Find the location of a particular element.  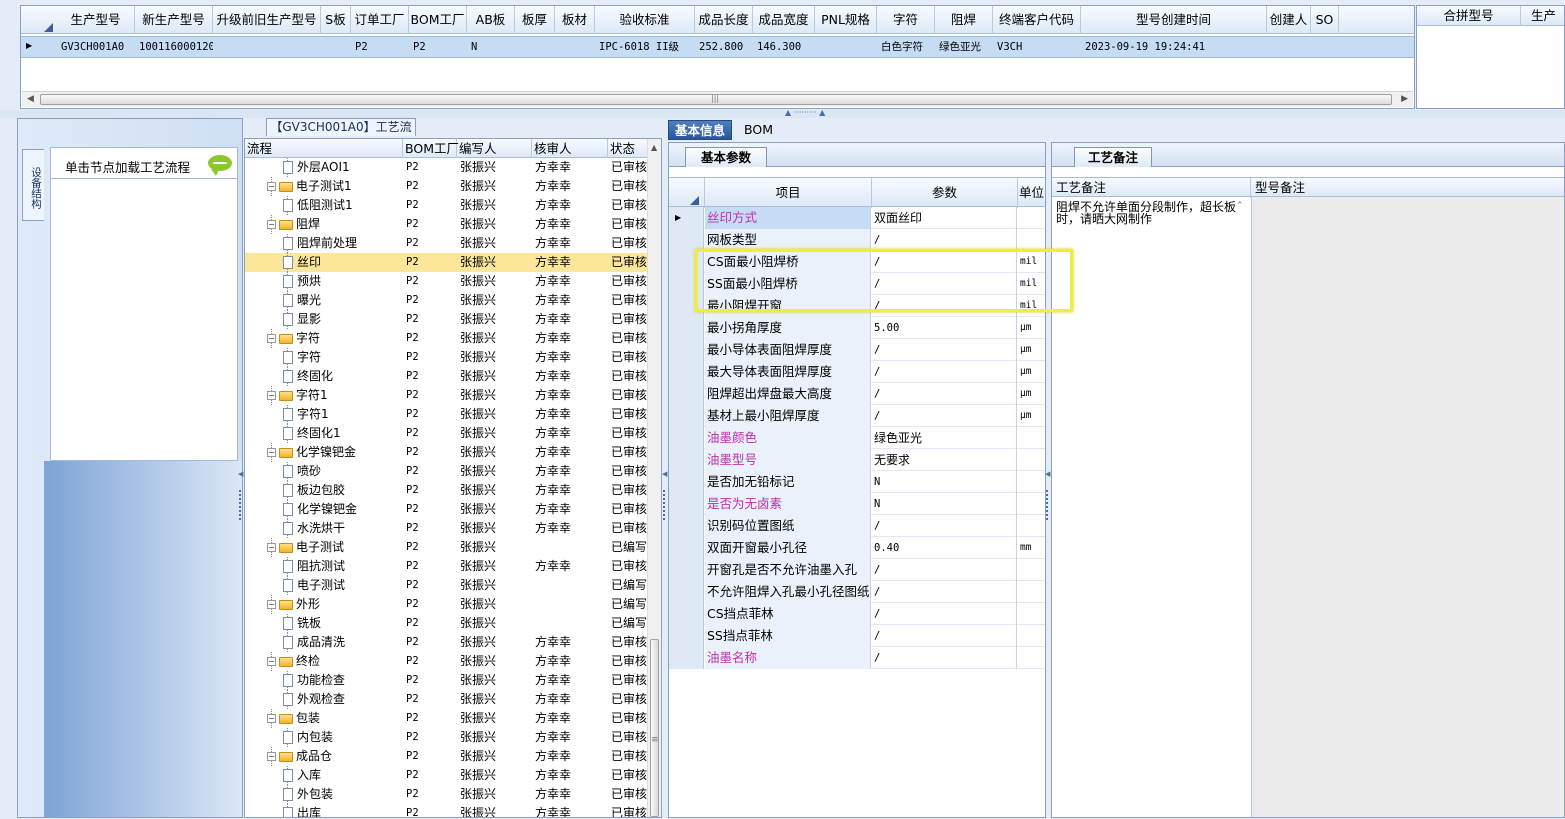

process-remark-text: 阻焊不允许单面分段制作，超长板时，请晒大网制作 is located at coordinates (1146, 213).